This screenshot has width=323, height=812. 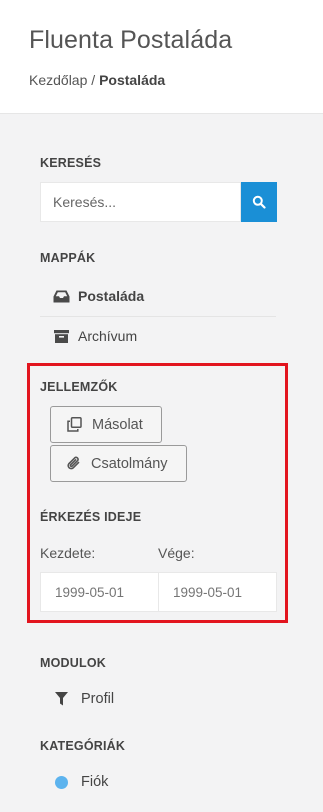 I want to click on breadcrumb: Kezdőlap / Postaláda, so click(x=97, y=80).